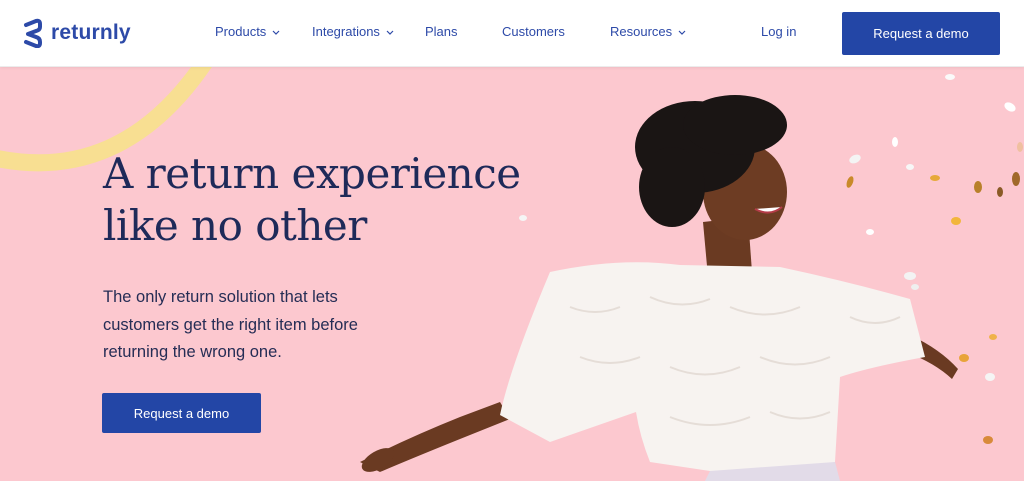 The image size is (1024, 481). I want to click on nav-integrations: Integrations, so click(353, 31).